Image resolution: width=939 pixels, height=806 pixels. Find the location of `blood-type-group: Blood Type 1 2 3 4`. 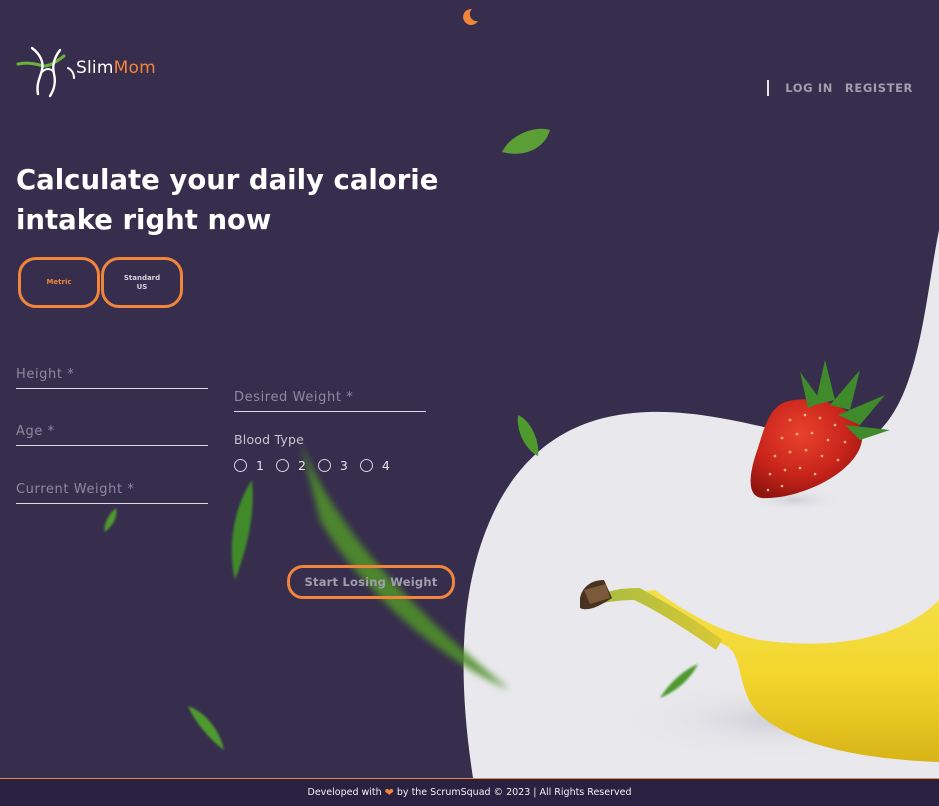

blood-type-group: Blood Type 1 2 3 4 is located at coordinates (318, 452).